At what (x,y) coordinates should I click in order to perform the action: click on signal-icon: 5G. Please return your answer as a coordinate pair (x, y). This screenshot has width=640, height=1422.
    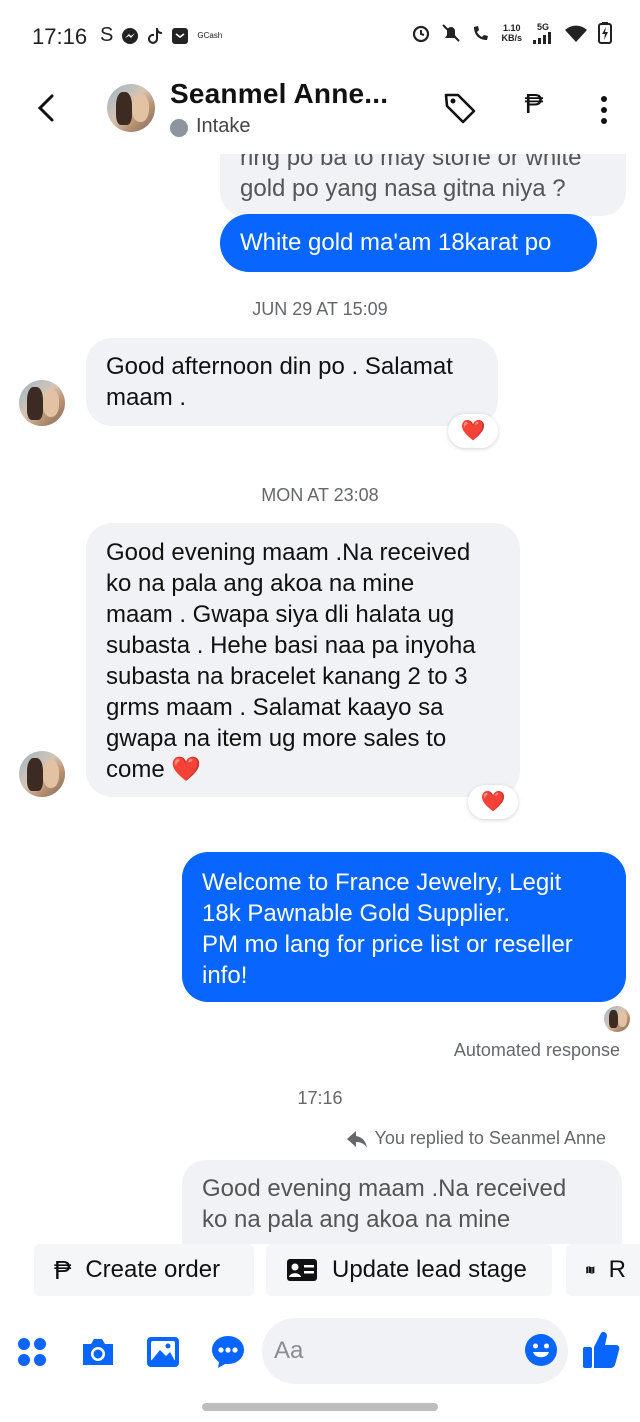
    Looking at the image, I should click on (543, 33).